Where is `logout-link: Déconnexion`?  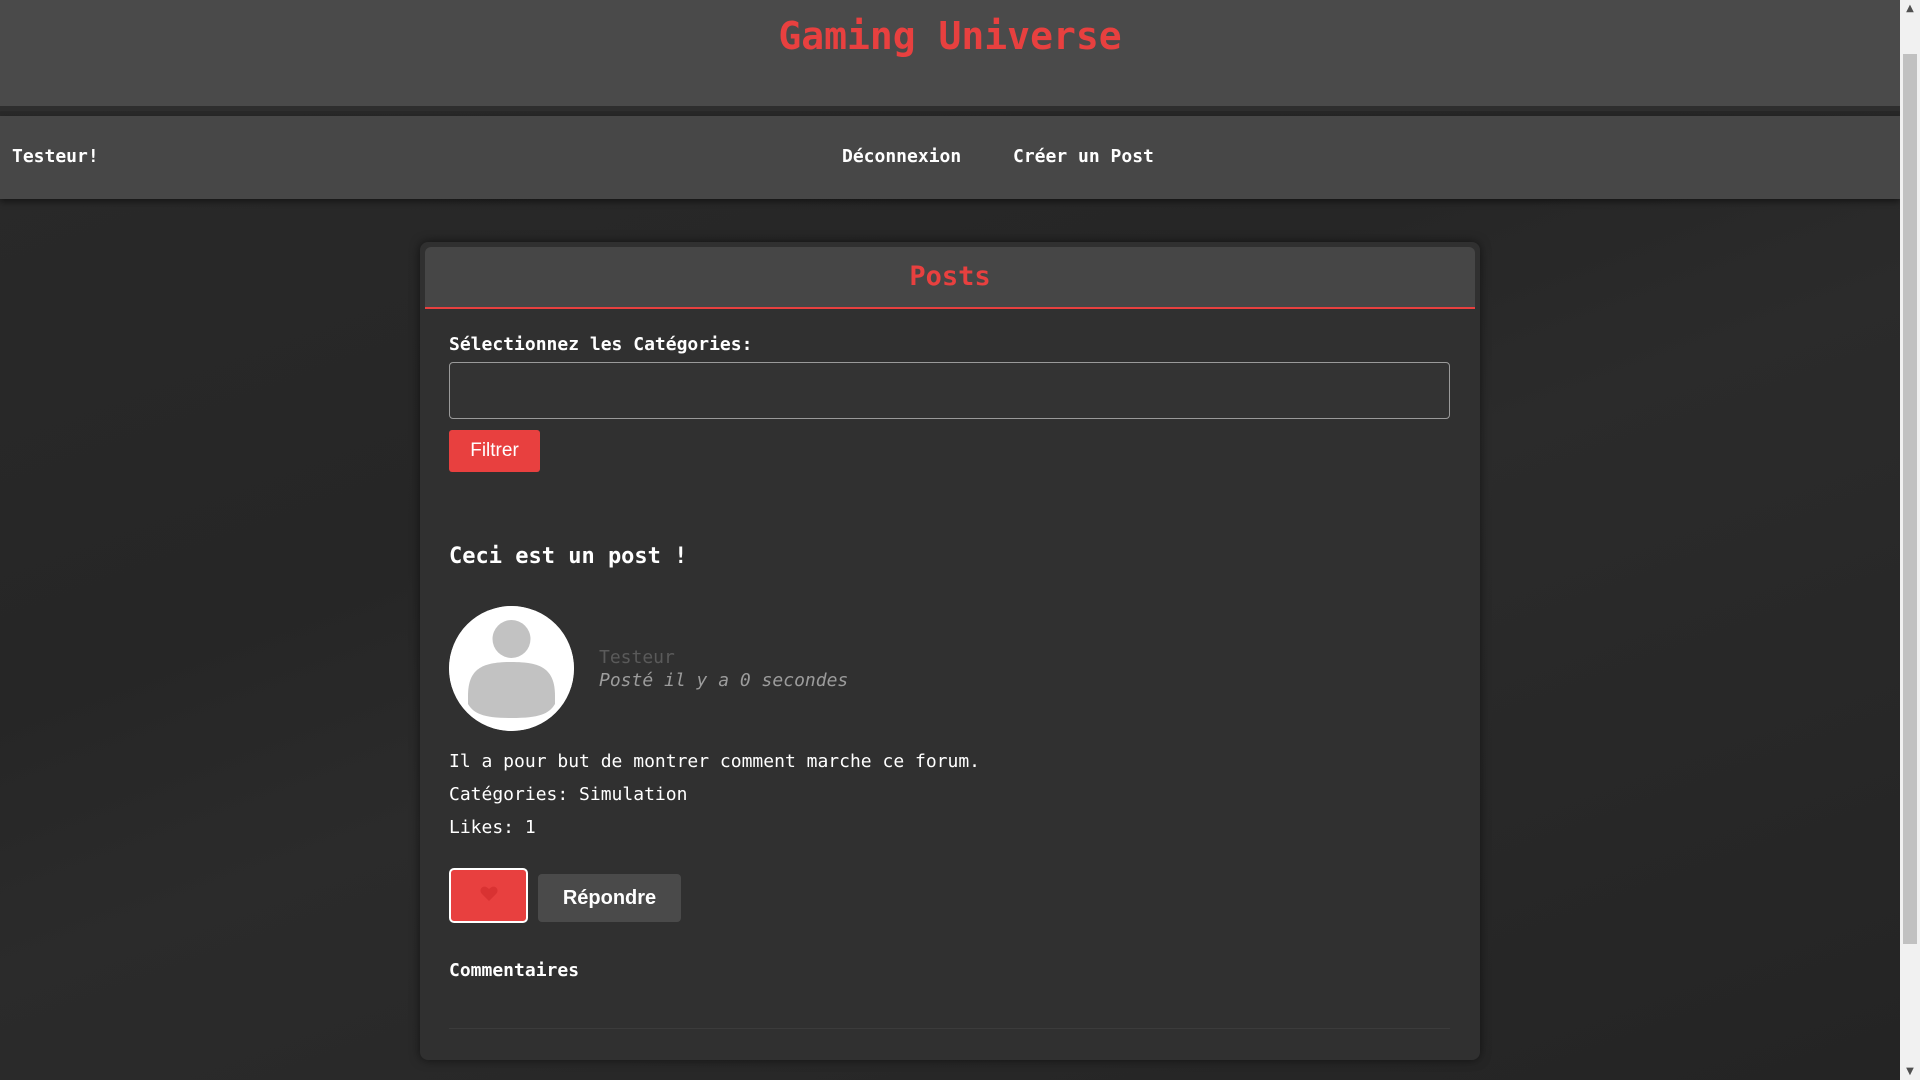
logout-link: Déconnexion is located at coordinates (901, 156).